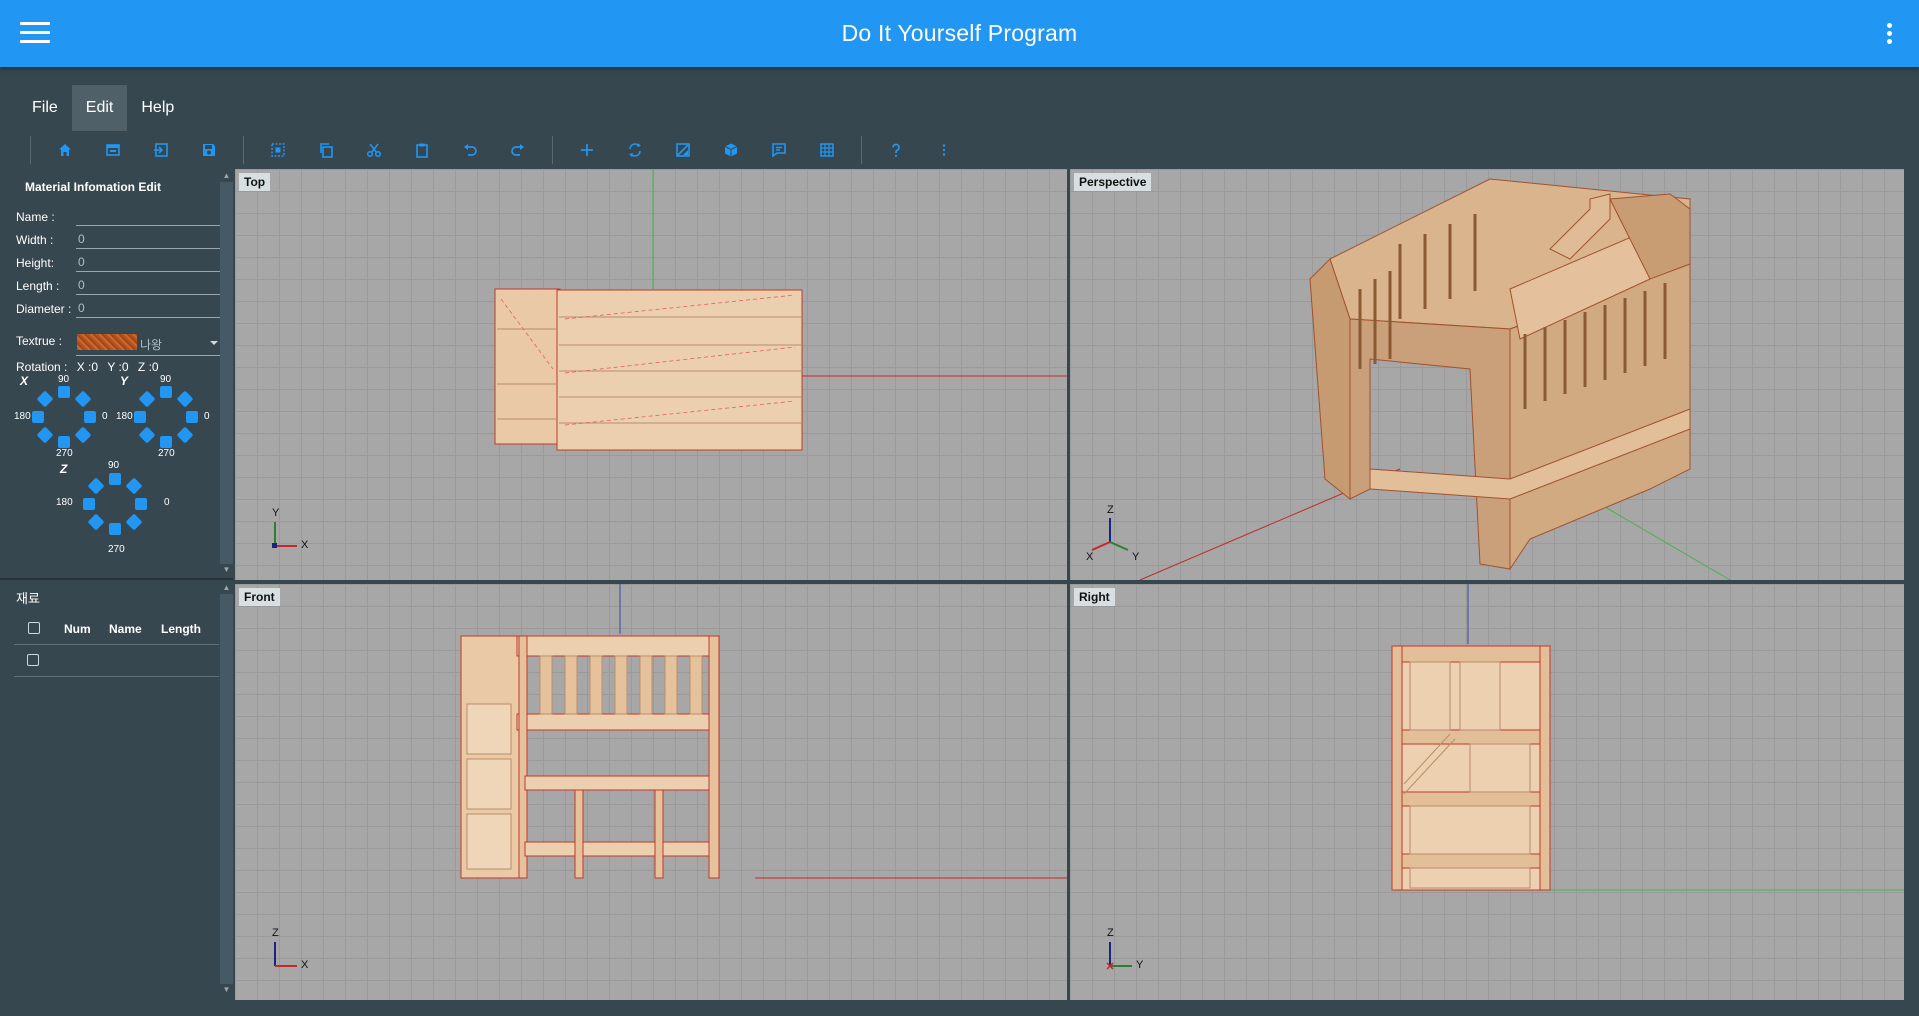  I want to click on rotation-dial-x: X 90 180 0 270, so click(64, 424).